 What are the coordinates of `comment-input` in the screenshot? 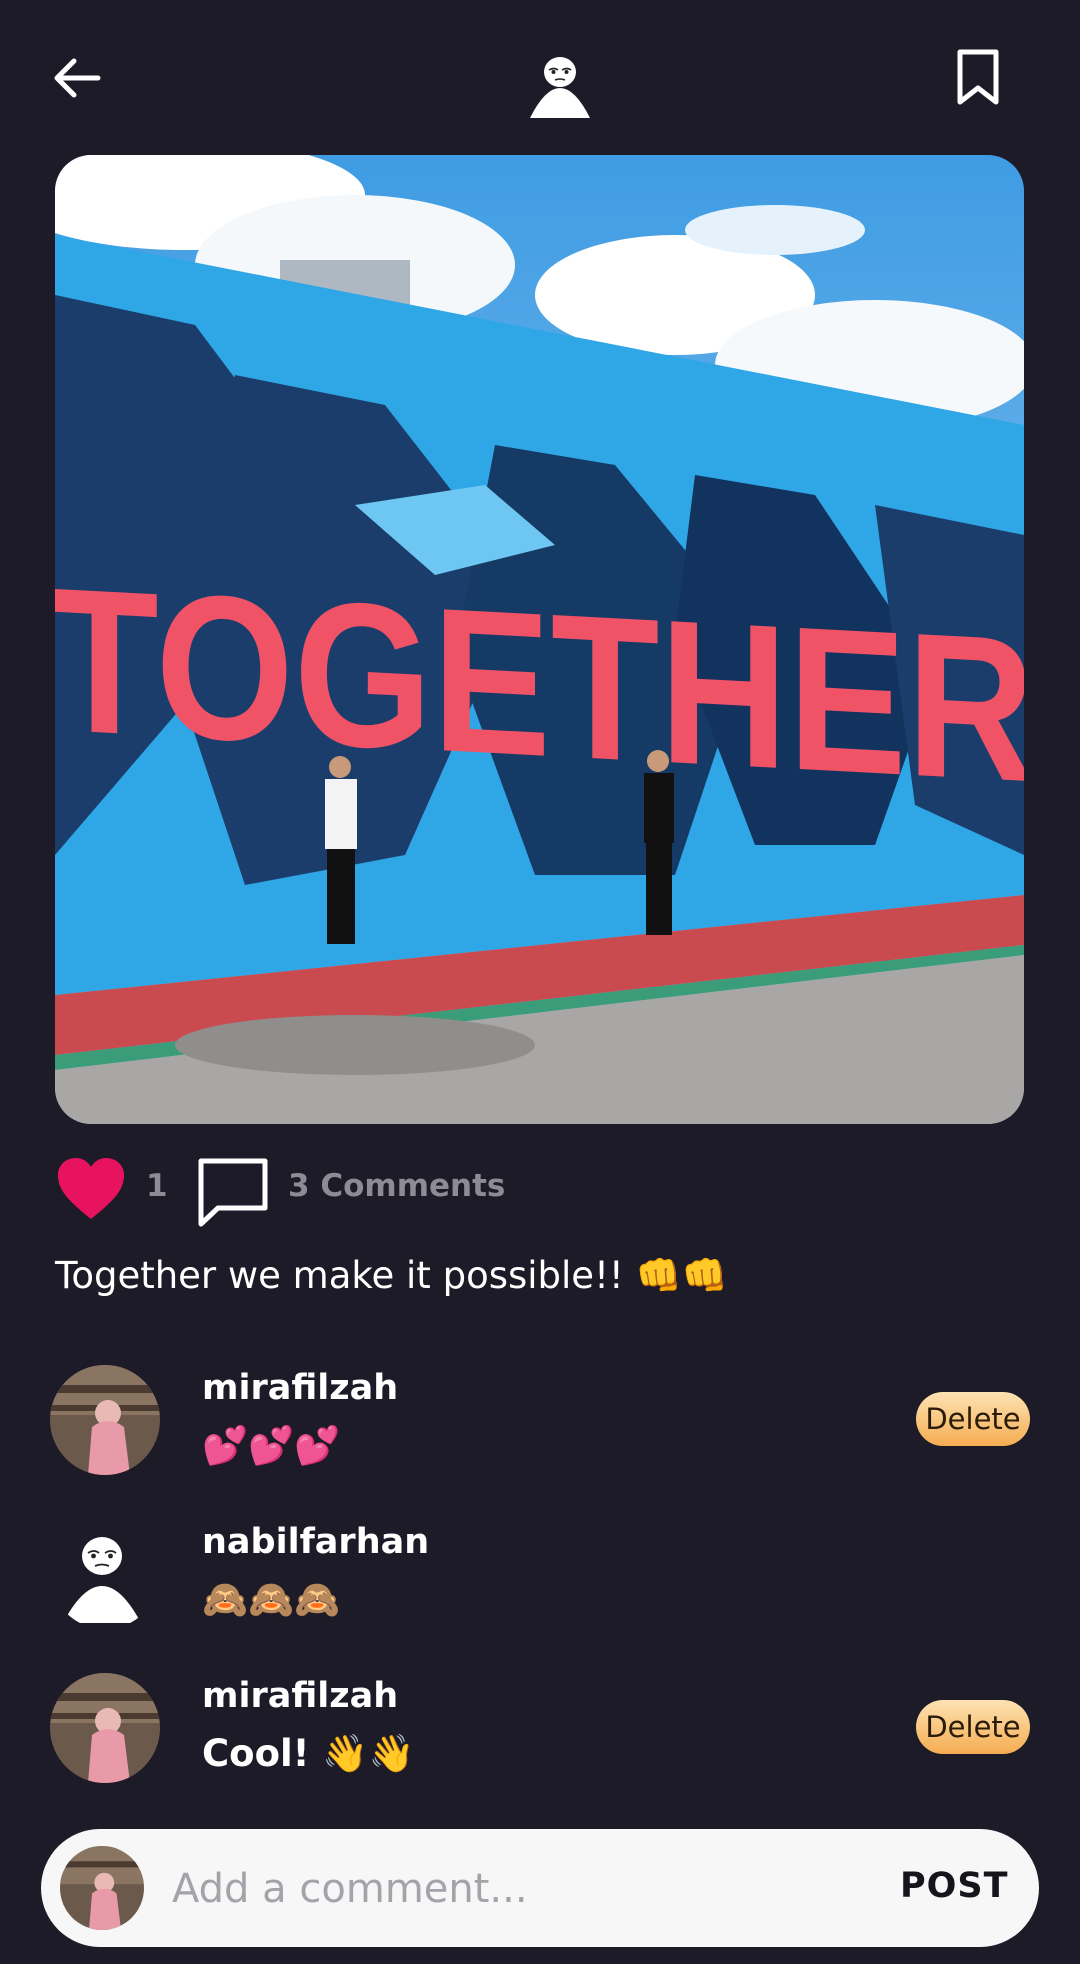 It's located at (522, 1889).